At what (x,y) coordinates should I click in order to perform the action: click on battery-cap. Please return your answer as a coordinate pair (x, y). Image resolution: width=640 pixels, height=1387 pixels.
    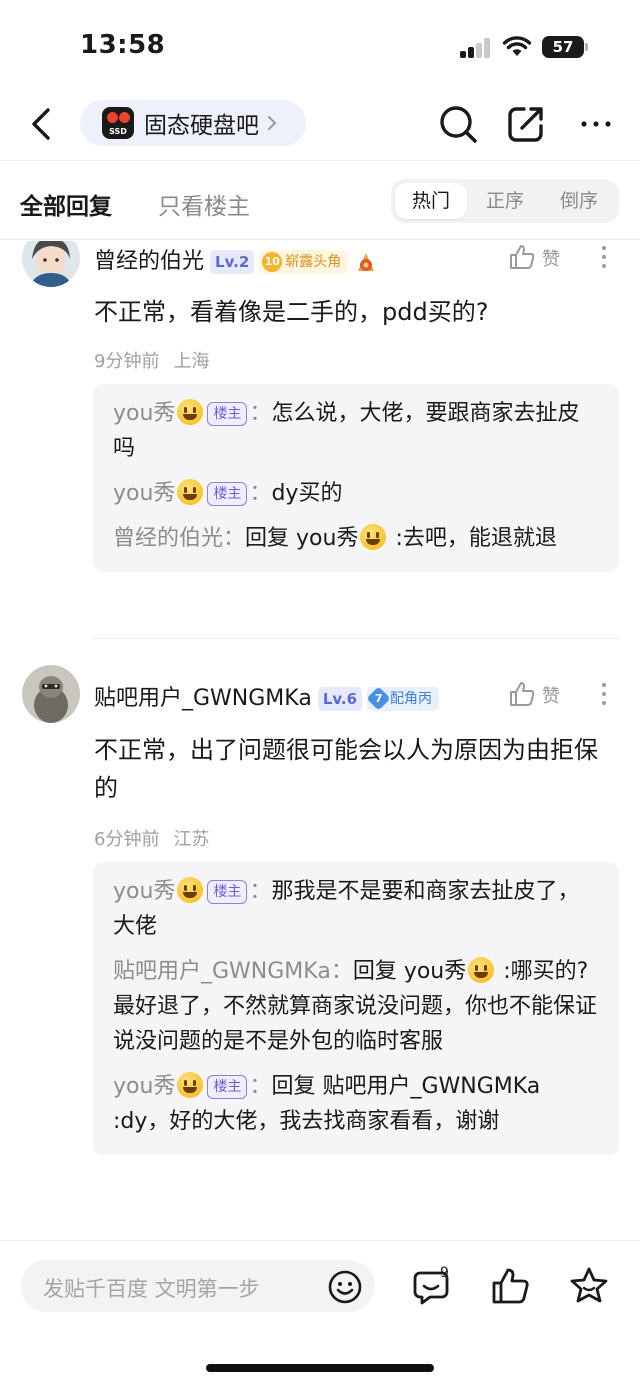
    Looking at the image, I should click on (586, 47).